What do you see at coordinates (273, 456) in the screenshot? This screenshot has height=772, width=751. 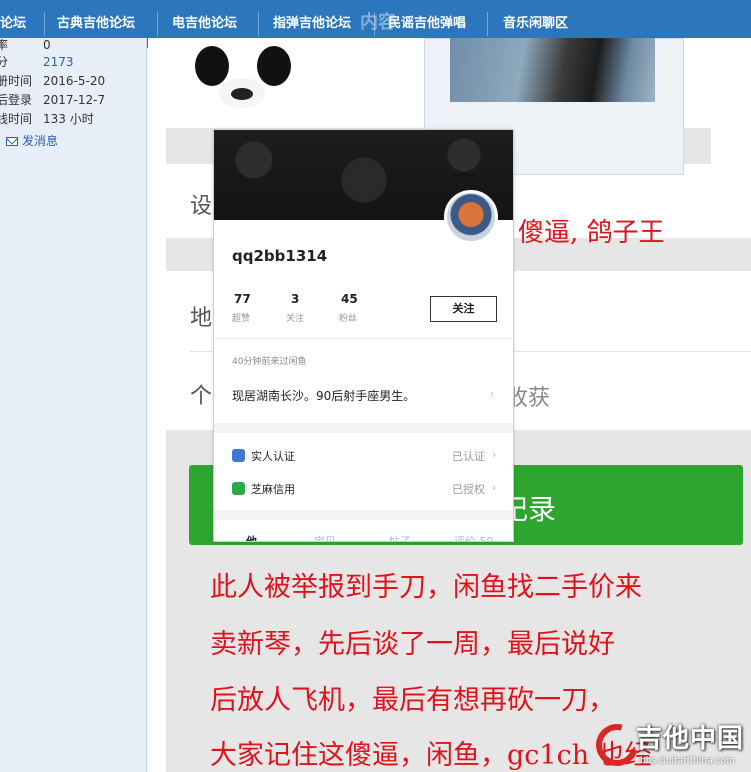 I see `verification-label: 实人认证` at bounding box center [273, 456].